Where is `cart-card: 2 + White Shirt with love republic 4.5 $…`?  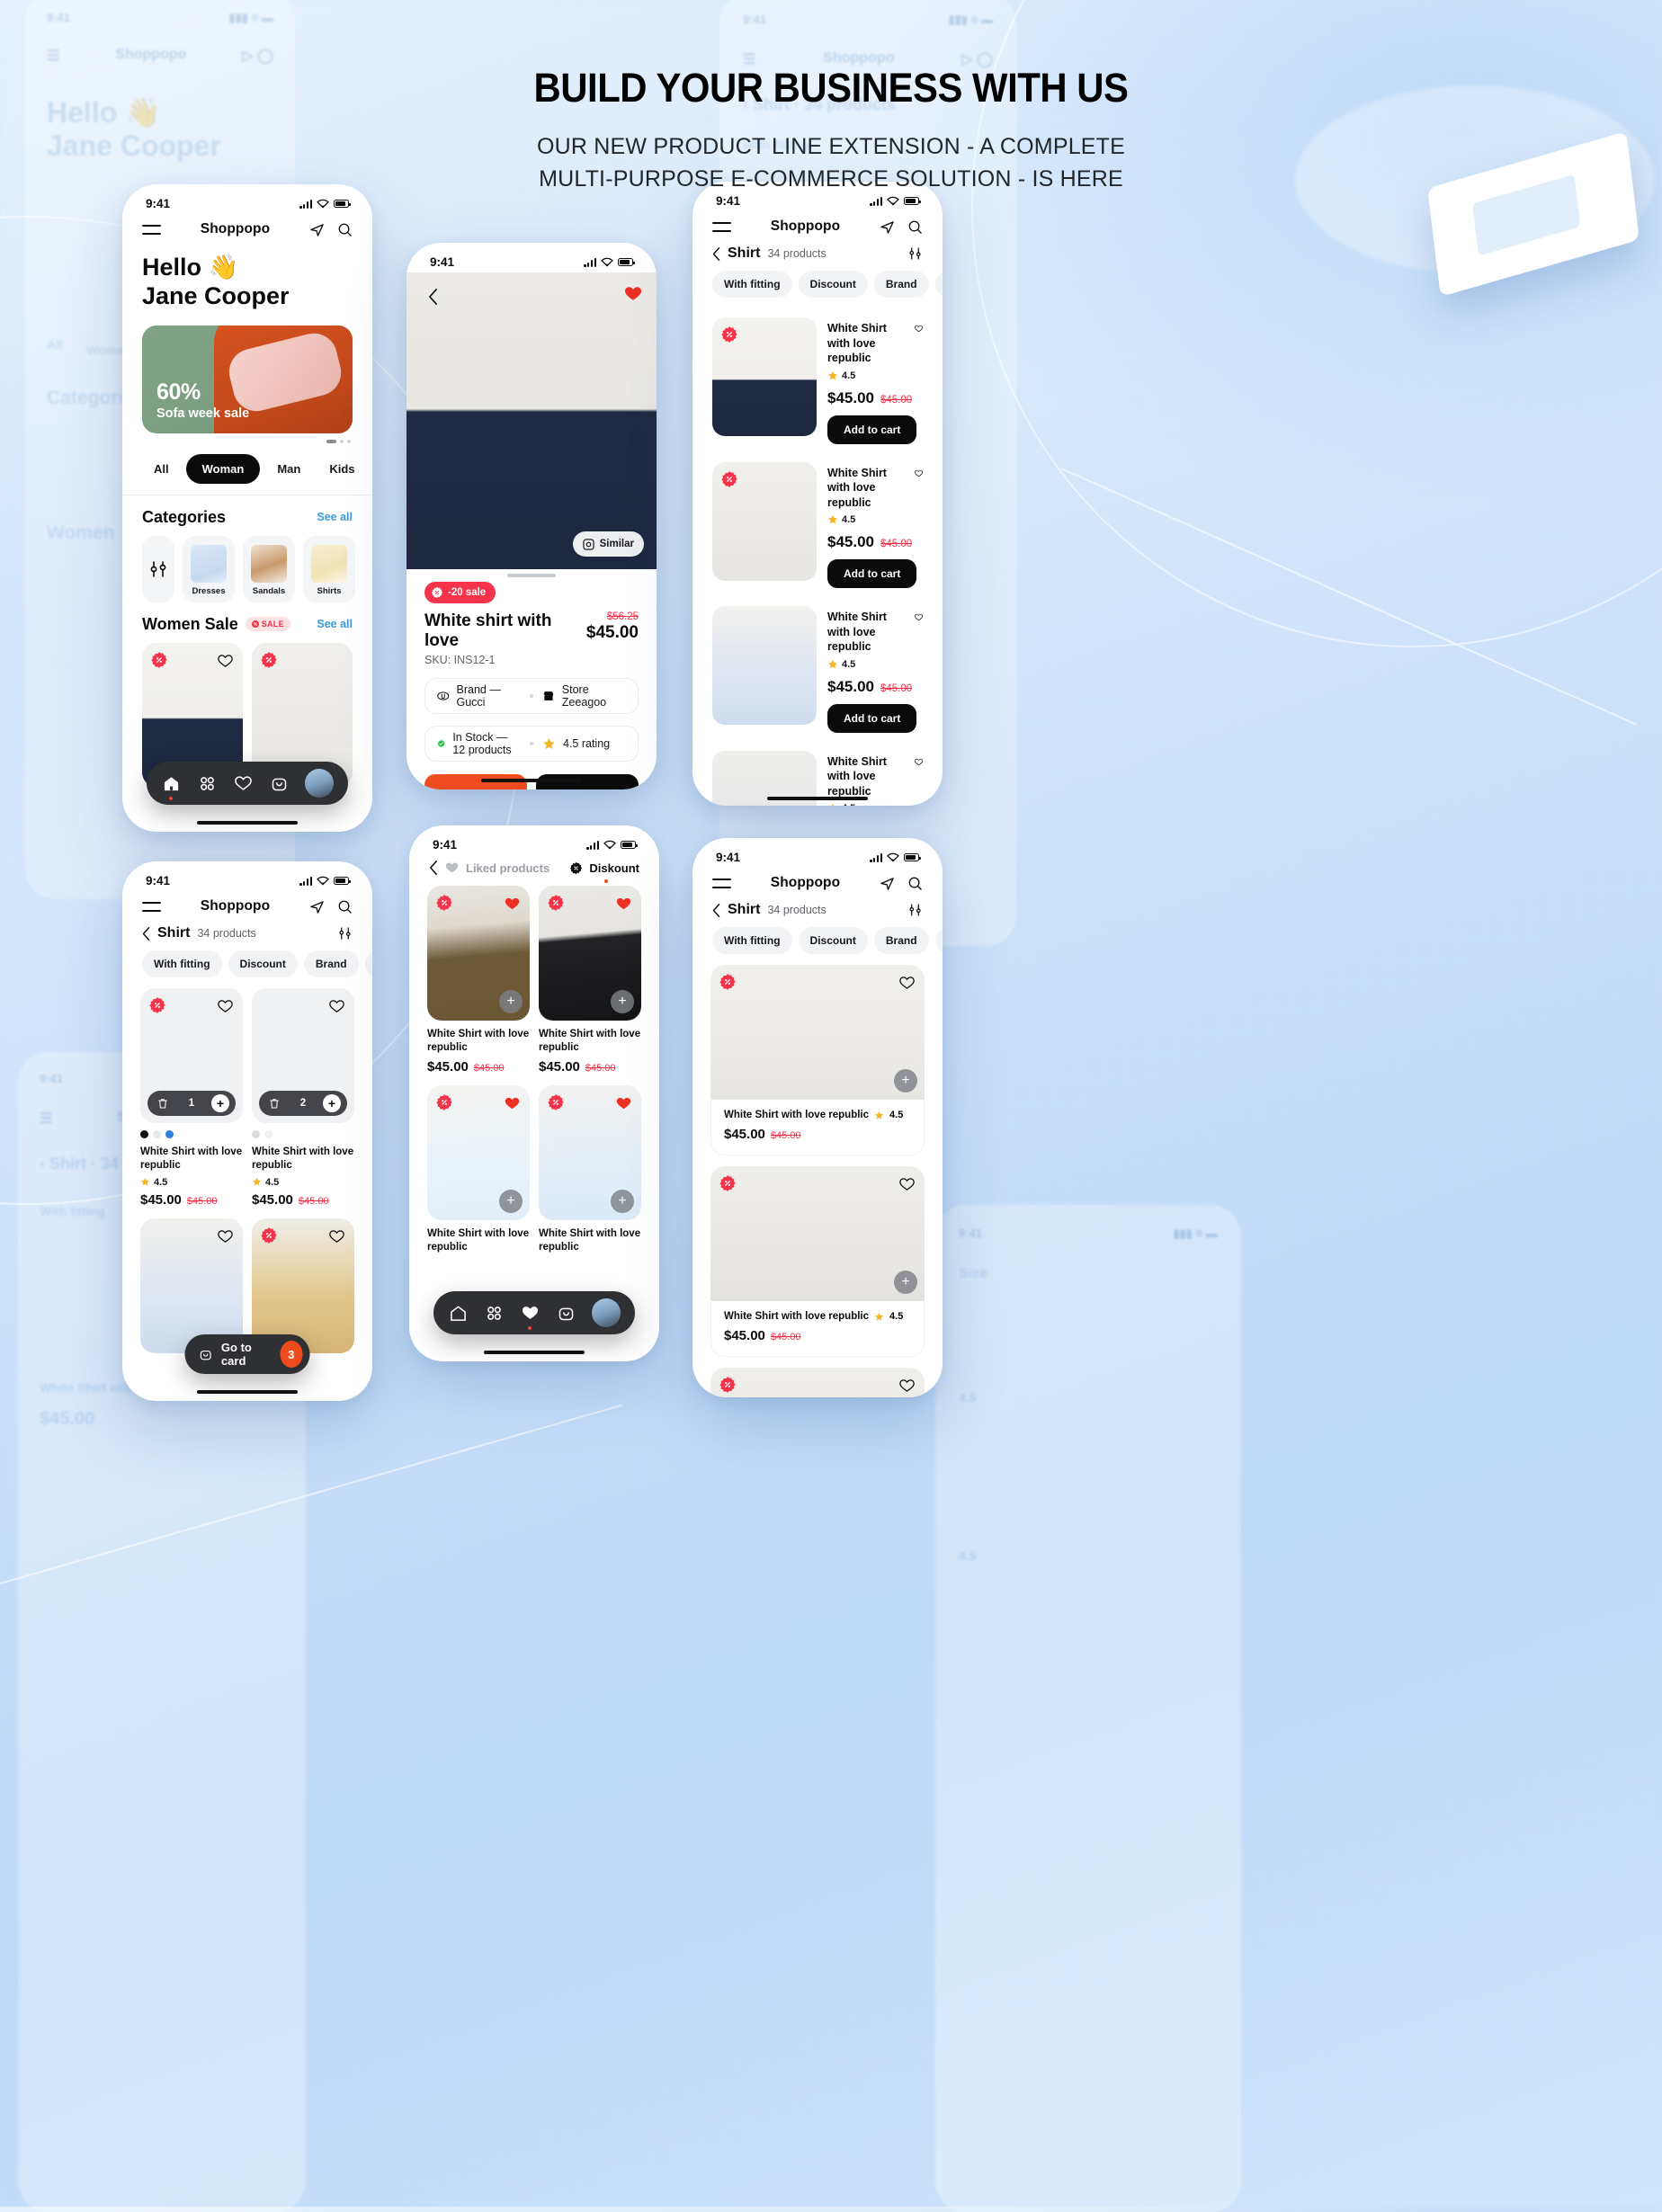
cart-card: 2 + White Shirt with love republic 4.5 $… is located at coordinates (303, 1098).